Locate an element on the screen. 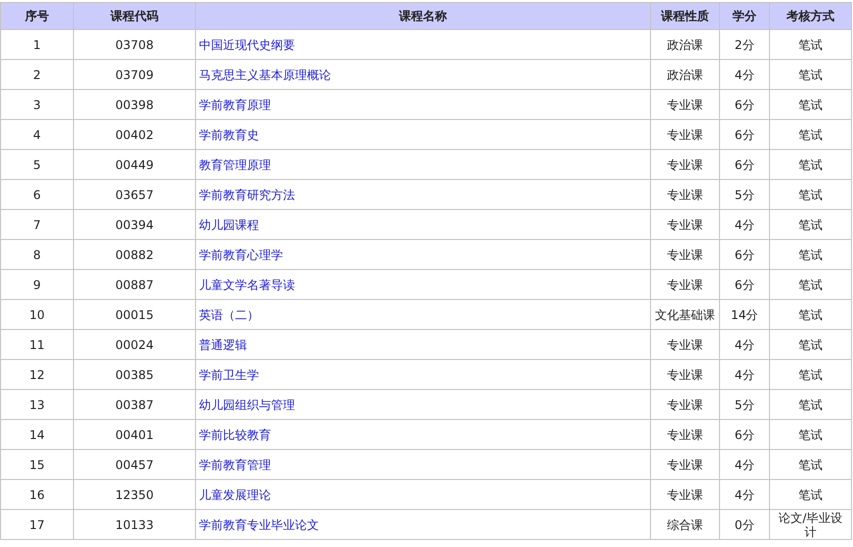  table-cell: 14 is located at coordinates (37, 435).